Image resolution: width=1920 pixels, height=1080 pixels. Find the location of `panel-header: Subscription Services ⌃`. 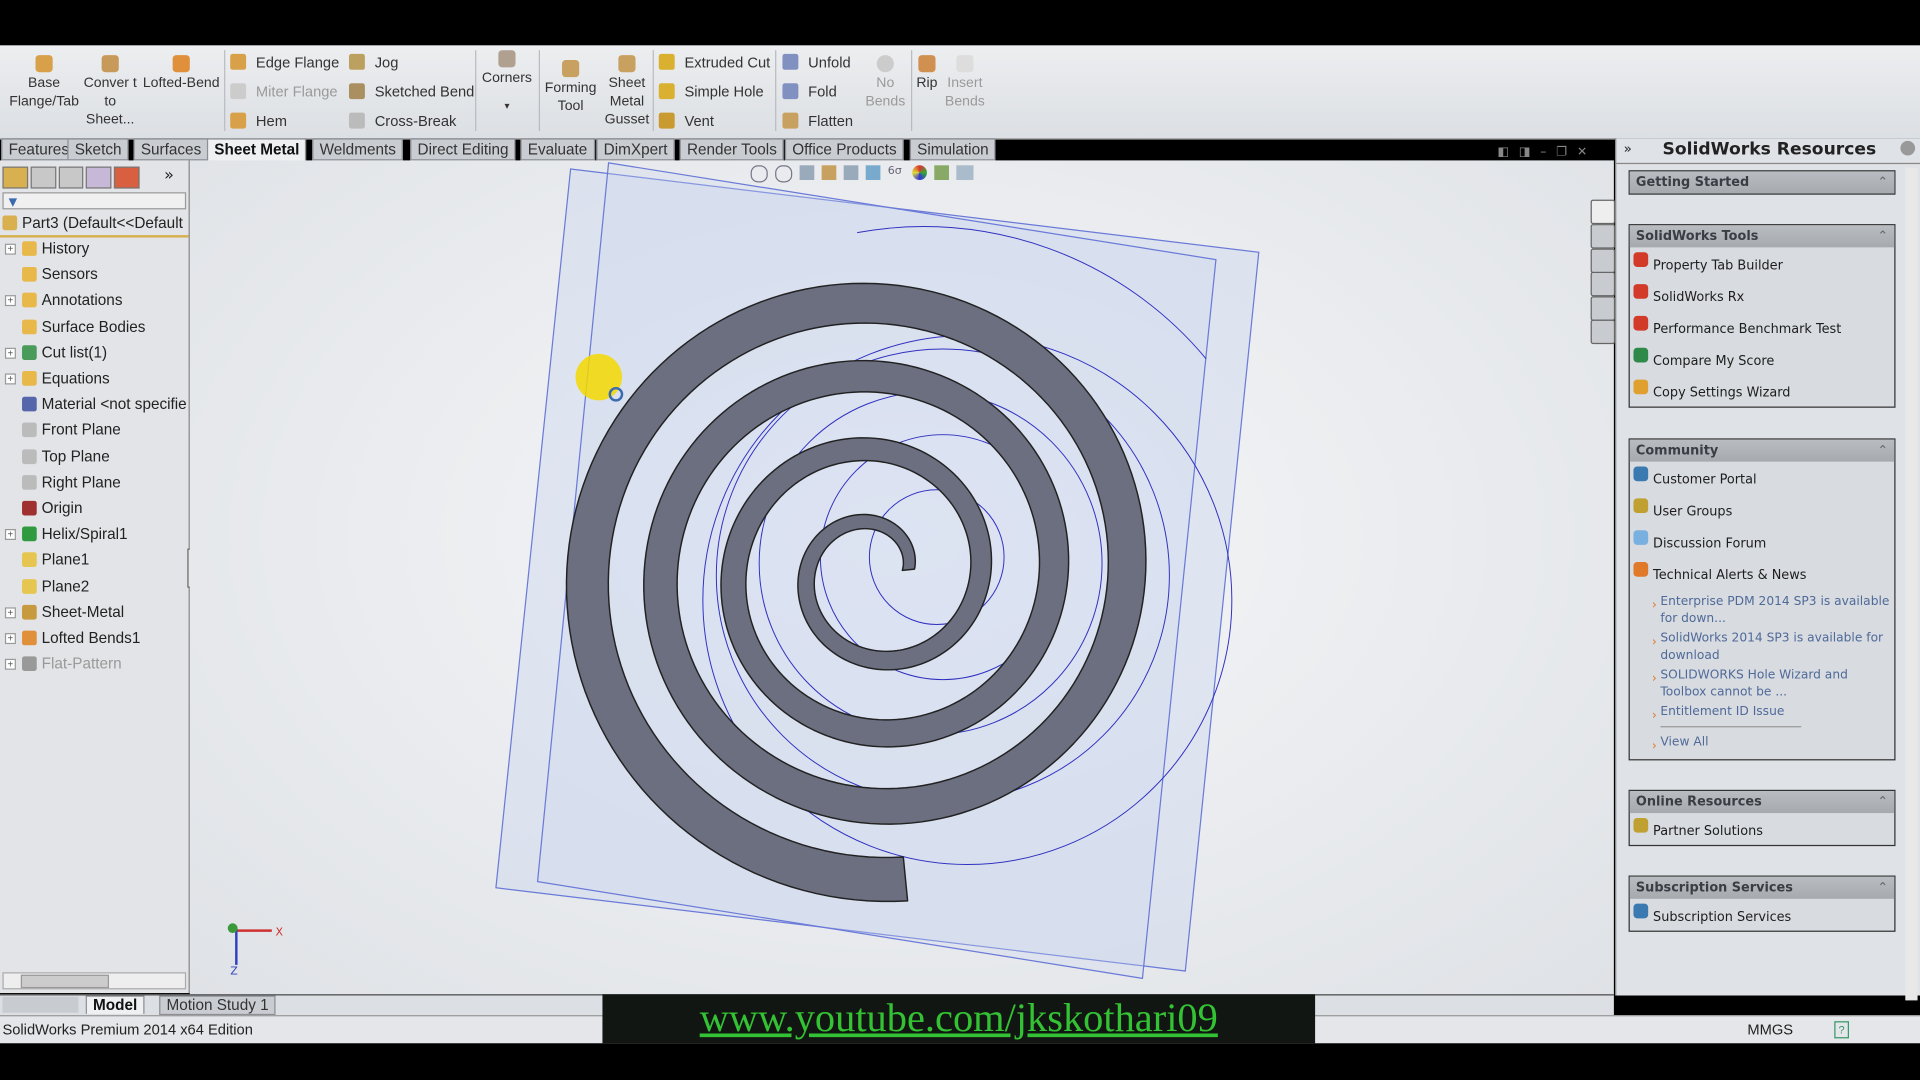

panel-header: Subscription Services ⌃ is located at coordinates (1762, 887).